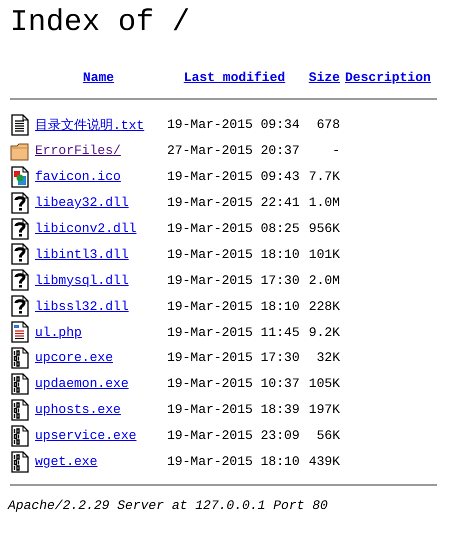 Image resolution: width=451 pixels, height=534 pixels. Describe the element at coordinates (89, 125) in the screenshot. I see `file-link: 目录文件说明.txt` at that location.